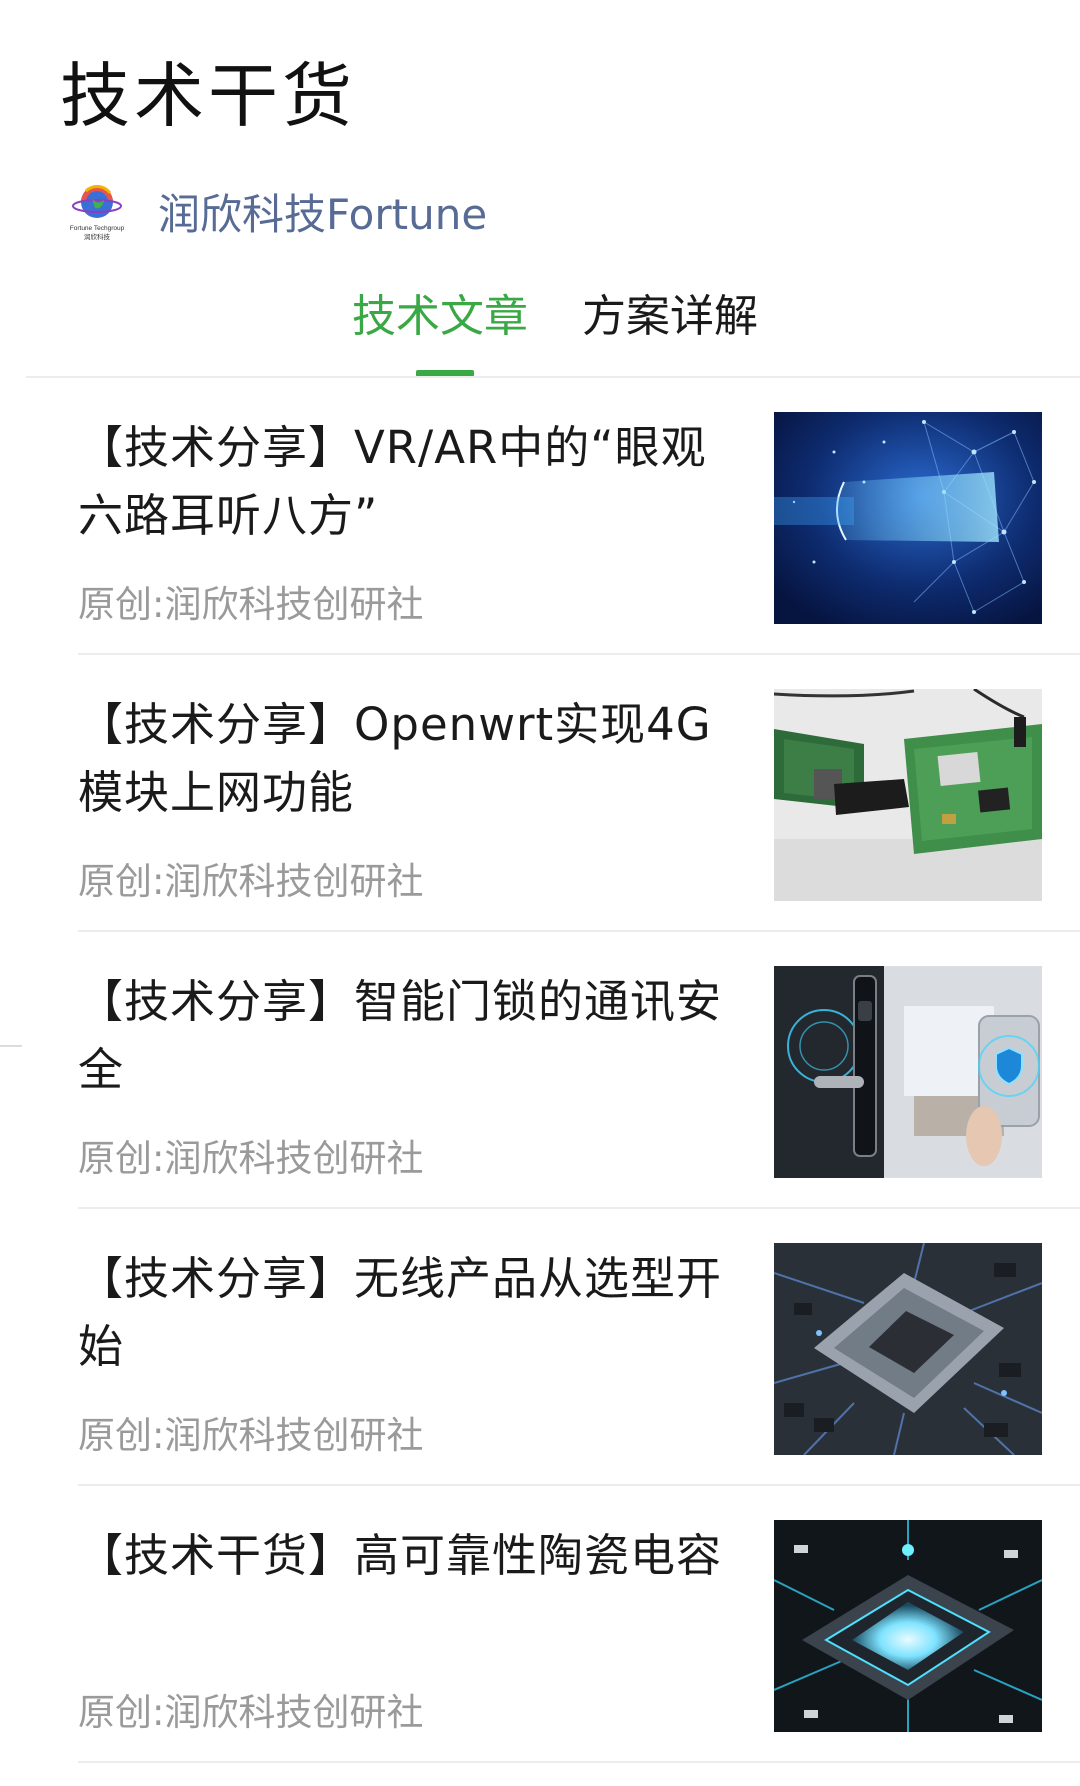 The image size is (1080, 1786). I want to click on account-header: Fortune Techgroup 润欣科技 润欣科技Fortune, so click(274, 211).